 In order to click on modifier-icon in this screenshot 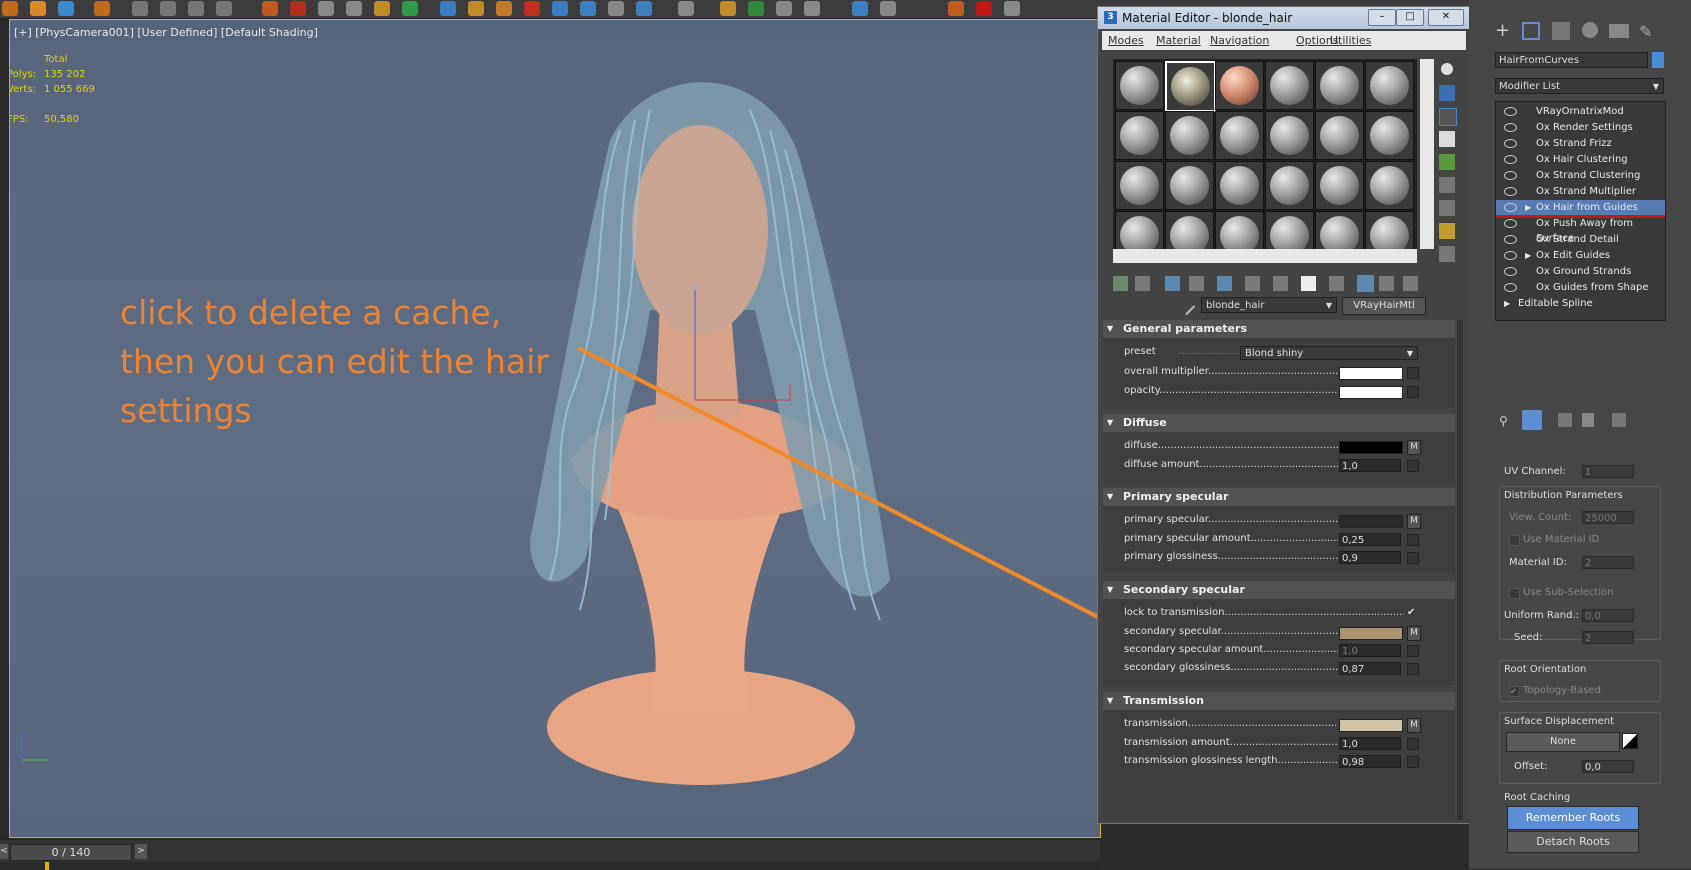, I will do `click(532, 8)`.